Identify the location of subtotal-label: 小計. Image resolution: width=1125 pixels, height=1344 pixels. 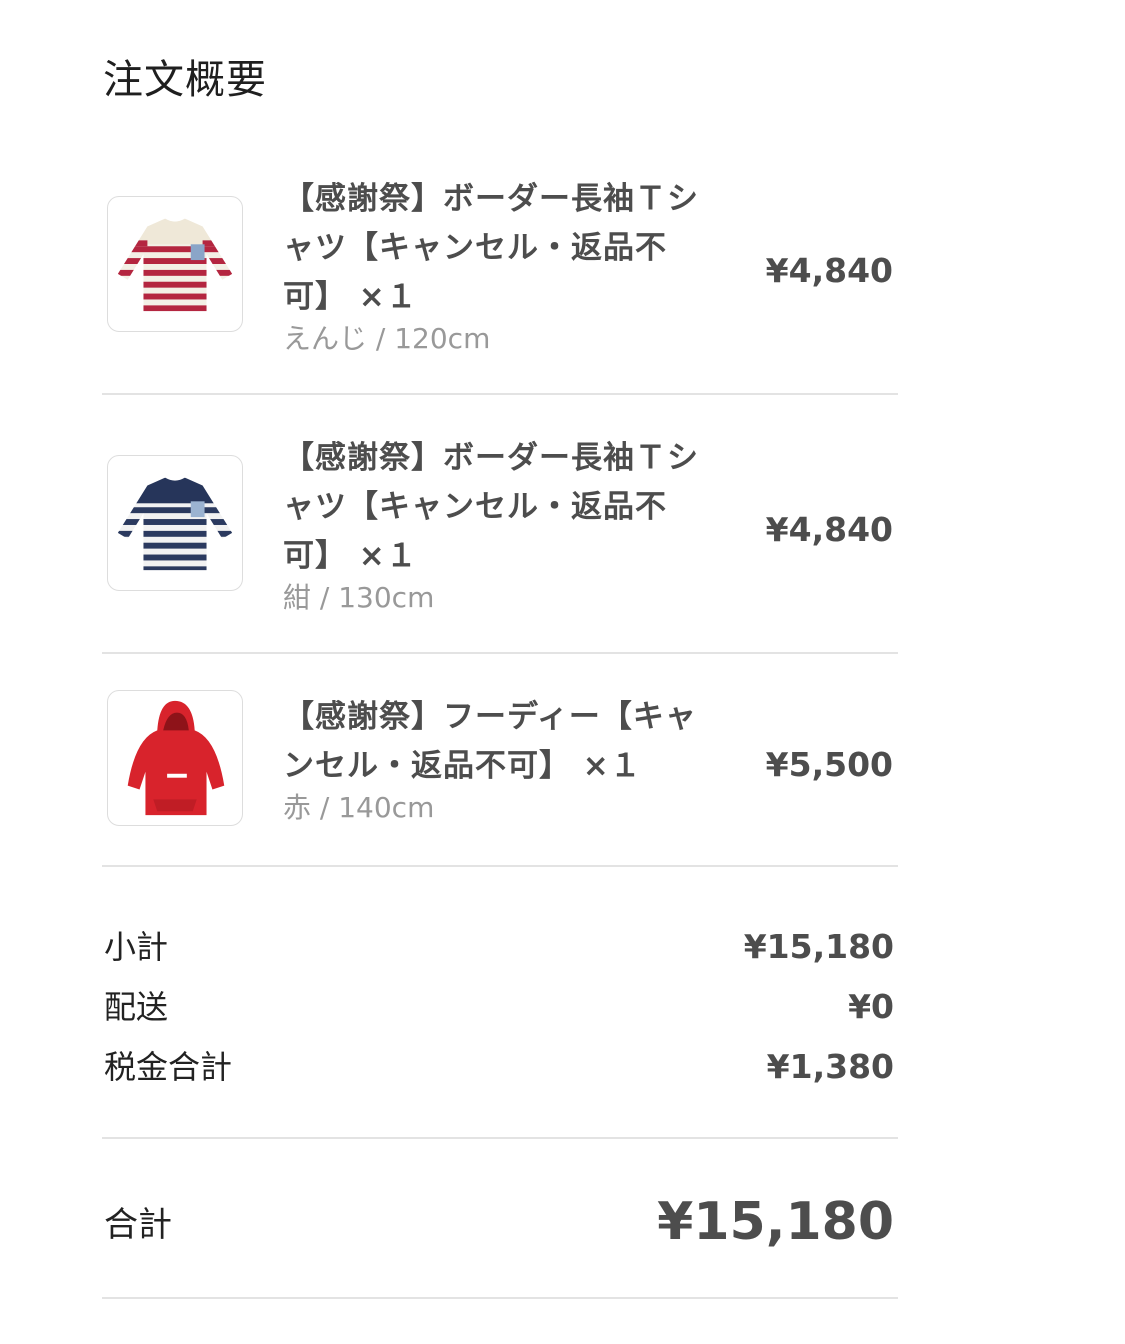
(136, 947).